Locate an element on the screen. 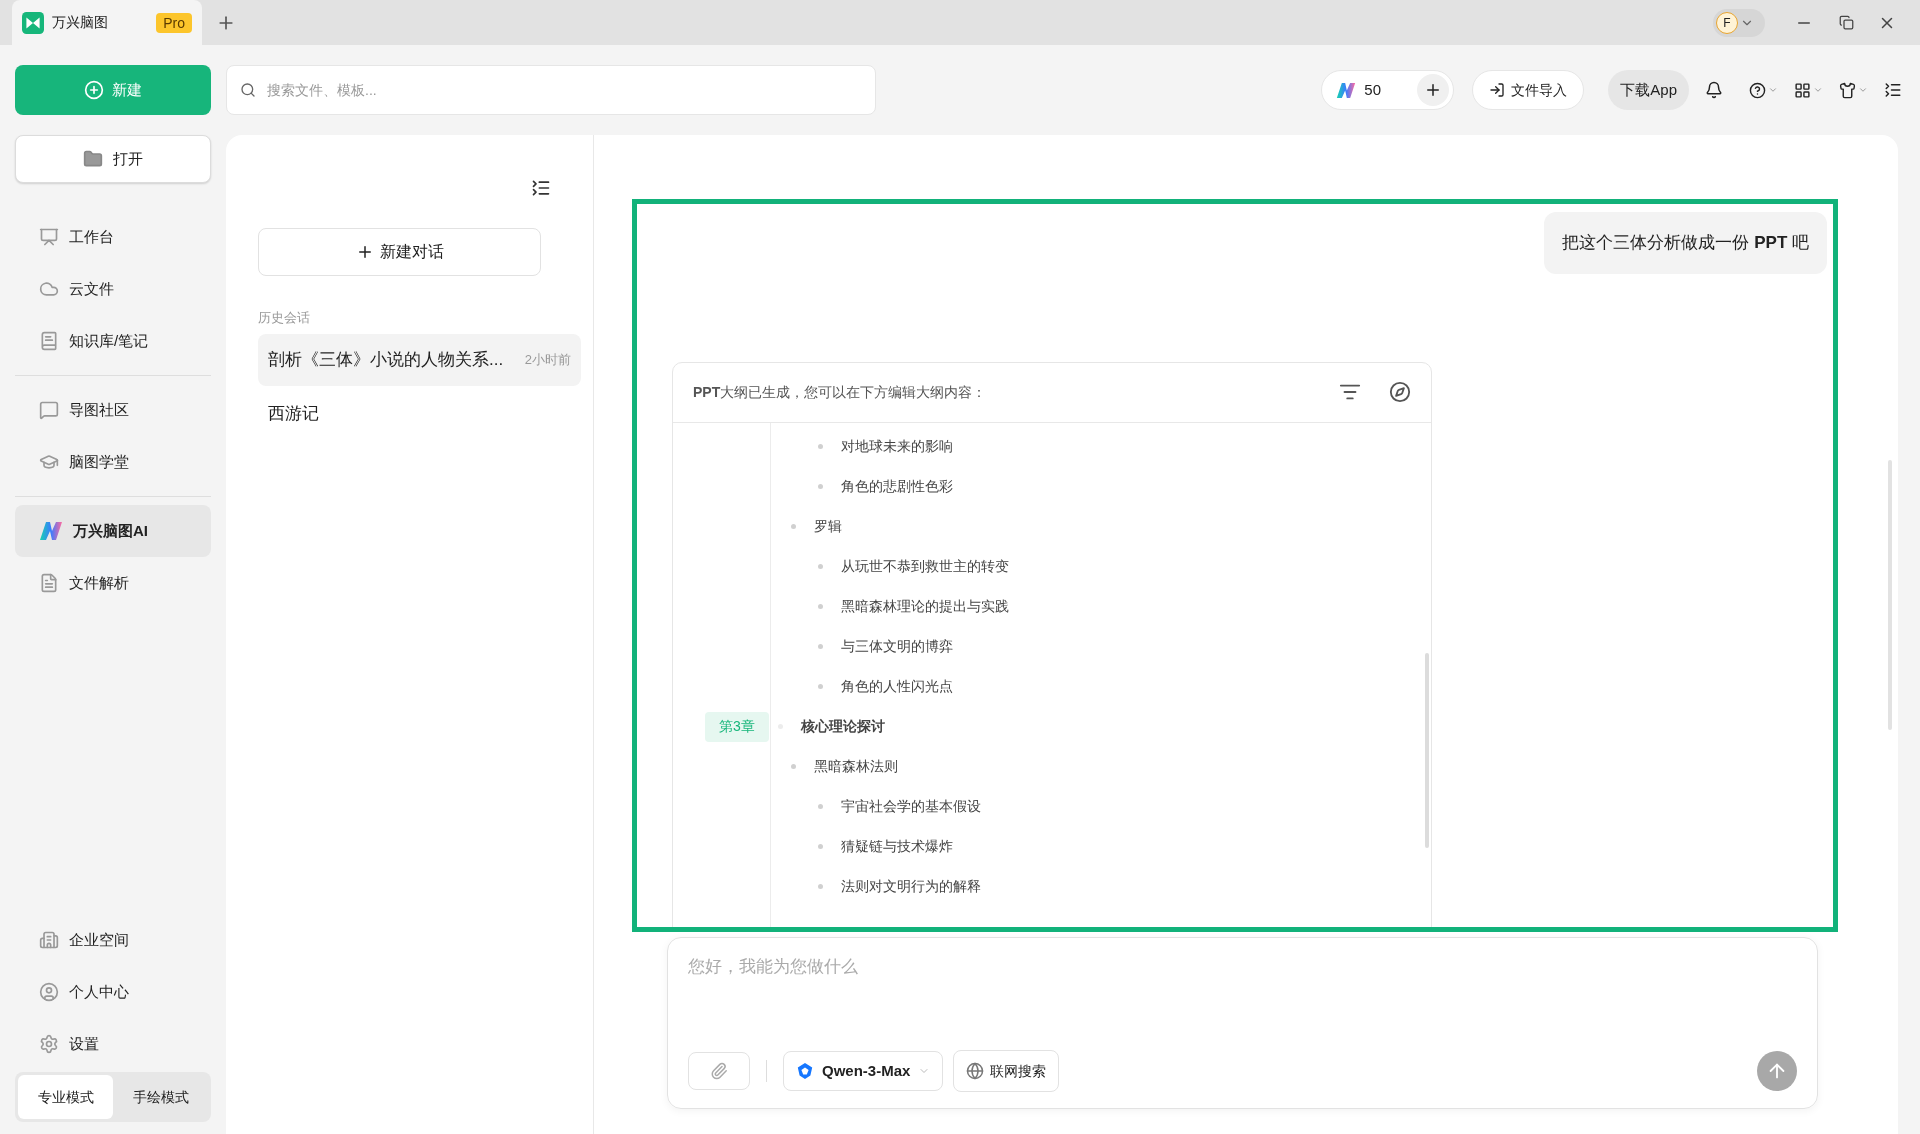 The height and width of the screenshot is (1134, 1920). outline-item: 黑暗森林法则 is located at coordinates (856, 766).